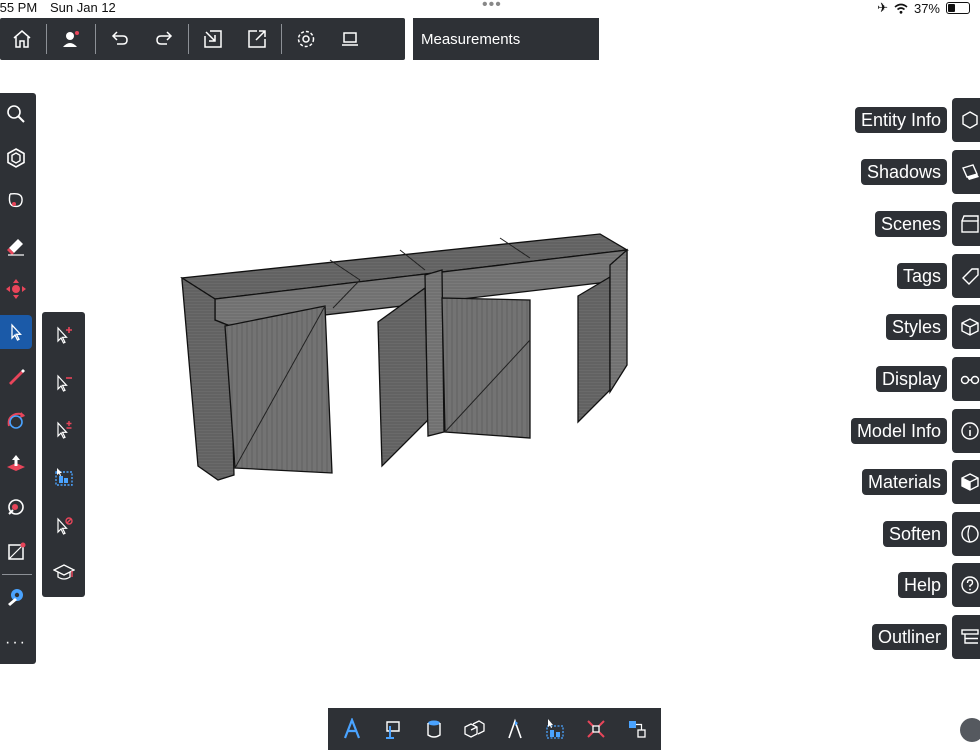  I want to click on scale-icon, so click(555, 729).